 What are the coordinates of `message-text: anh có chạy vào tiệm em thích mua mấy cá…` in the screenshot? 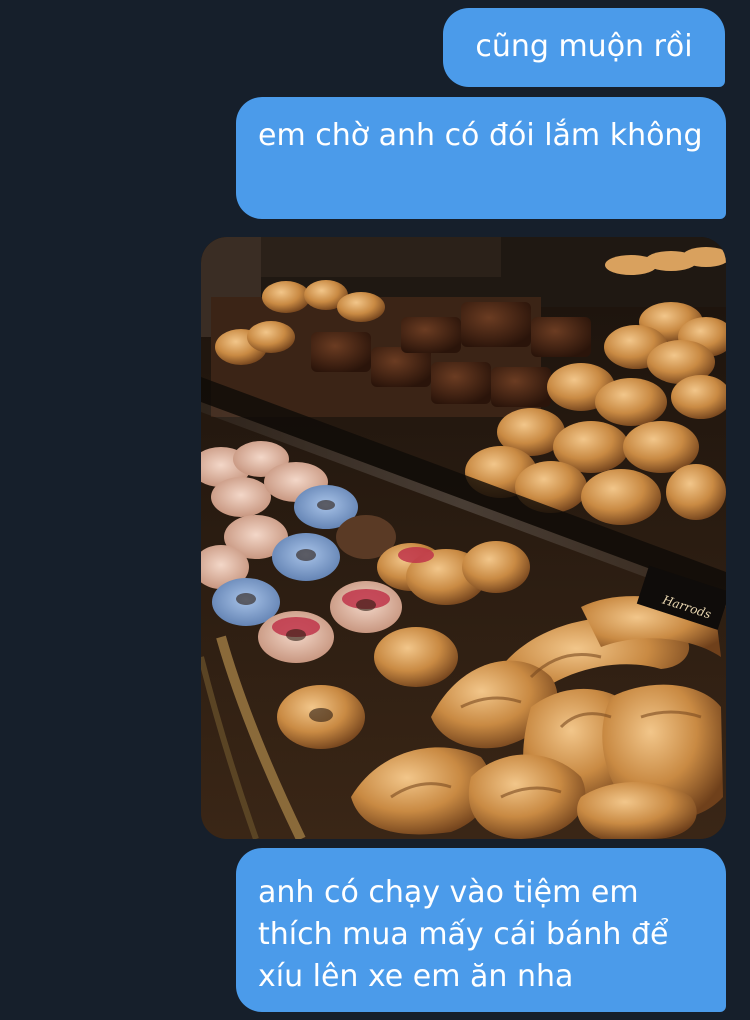 It's located at (463, 934).